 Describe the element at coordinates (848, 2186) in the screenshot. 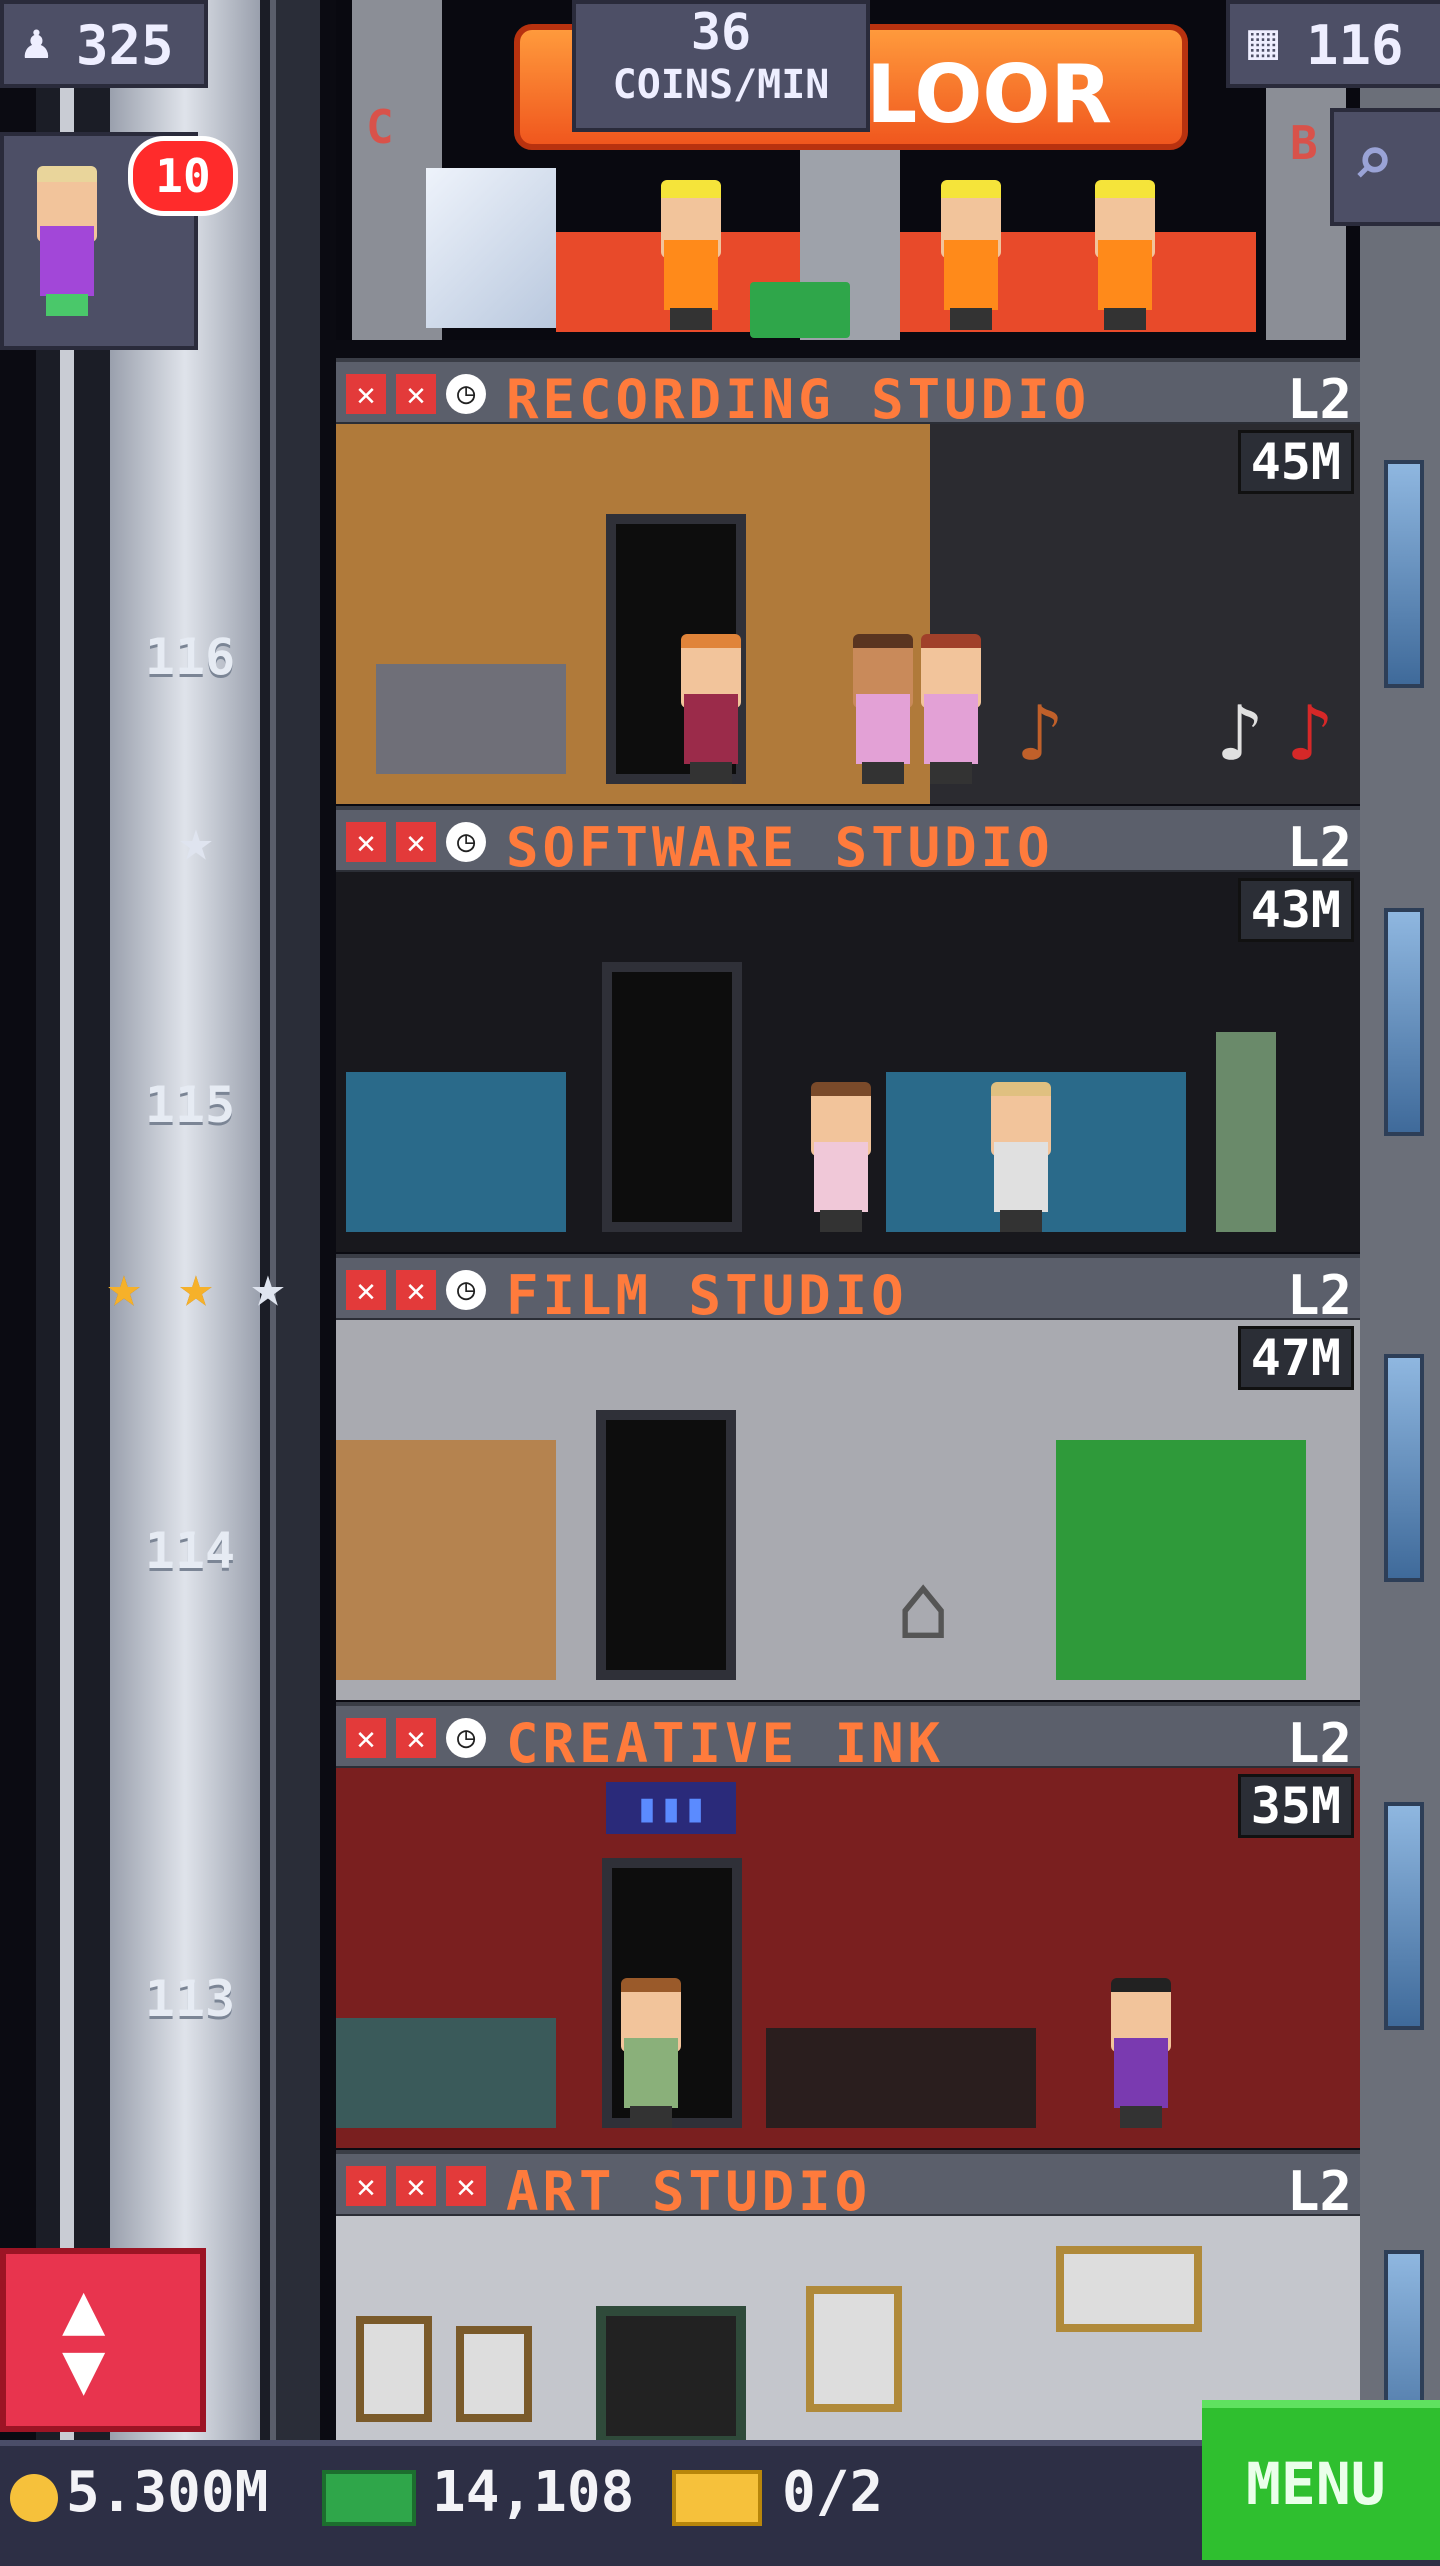

I see `floor-header: ✕ ✕ ✕ ART STUDIO L2` at that location.